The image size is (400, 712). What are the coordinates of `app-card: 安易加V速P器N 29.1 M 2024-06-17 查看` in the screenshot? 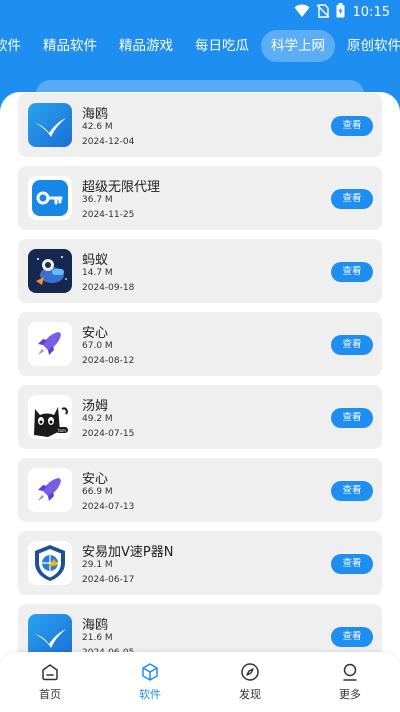 It's located at (200, 563).